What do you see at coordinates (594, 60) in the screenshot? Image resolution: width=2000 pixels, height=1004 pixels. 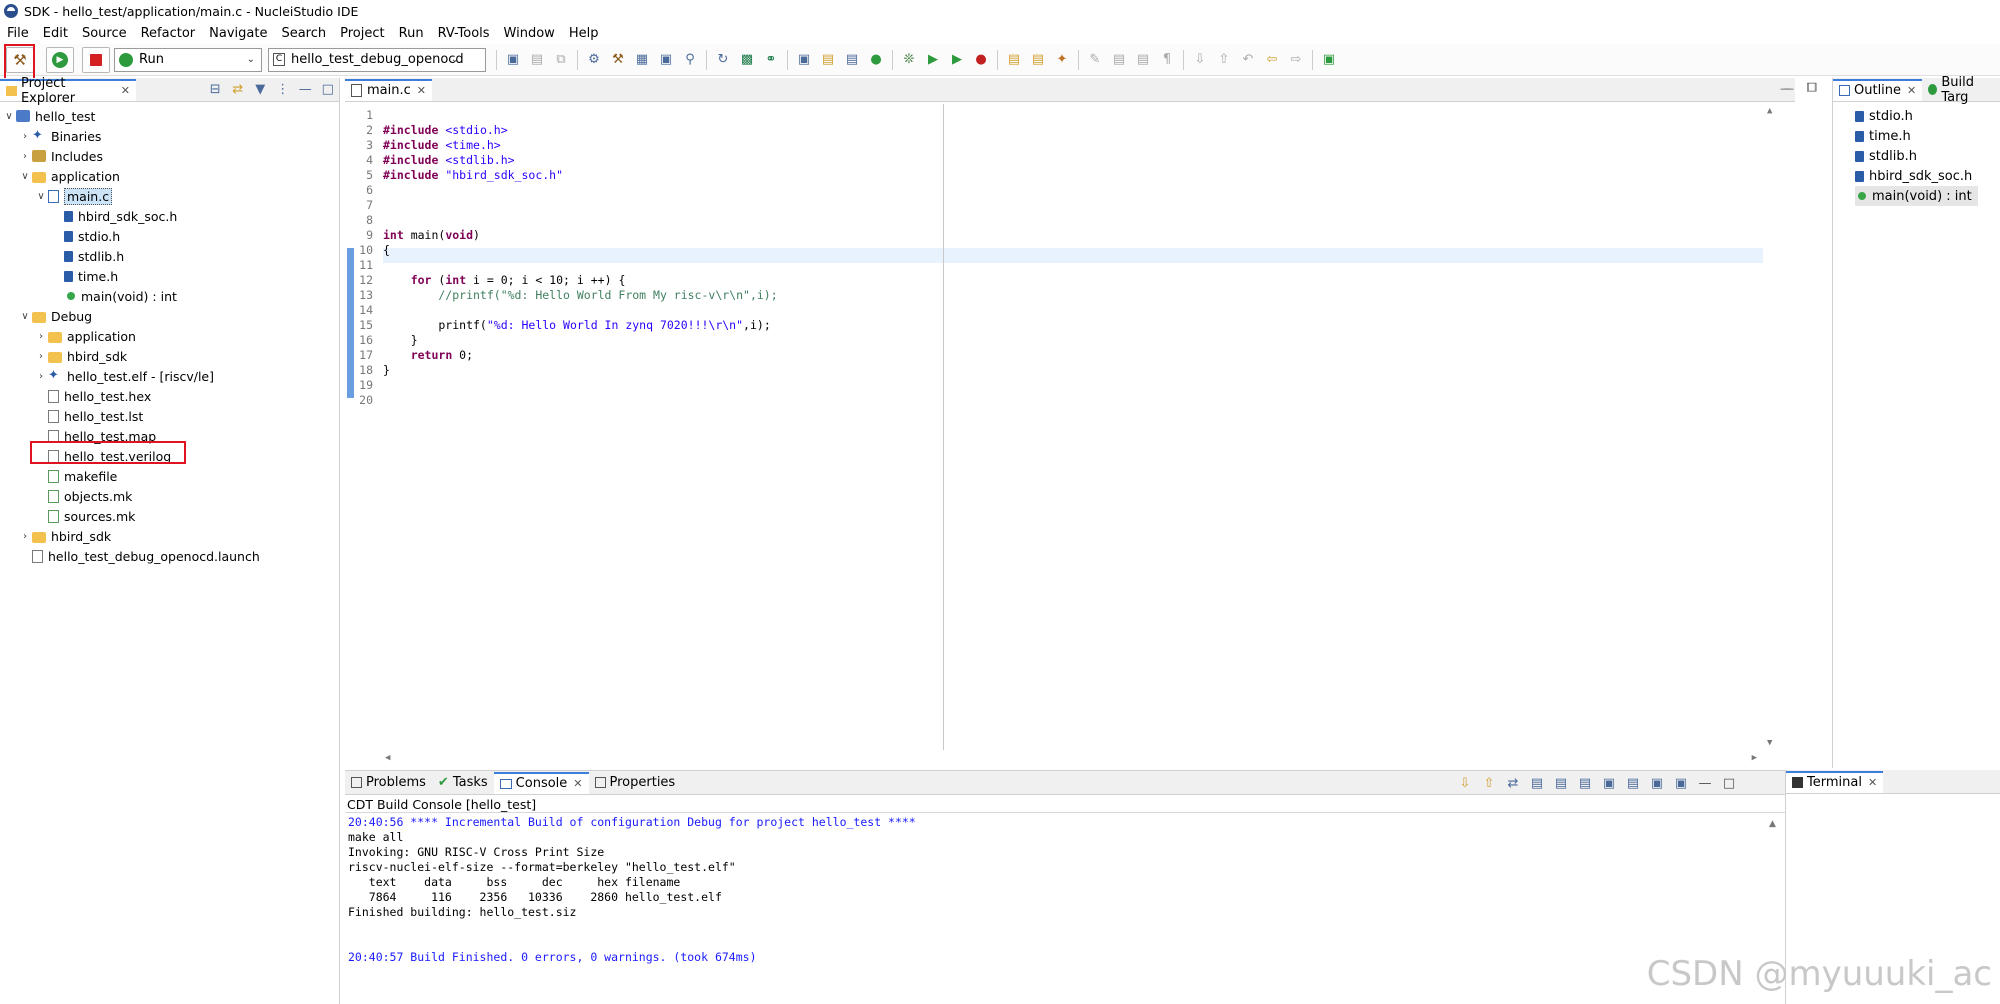 I see `settings-icon: ⚙` at bounding box center [594, 60].